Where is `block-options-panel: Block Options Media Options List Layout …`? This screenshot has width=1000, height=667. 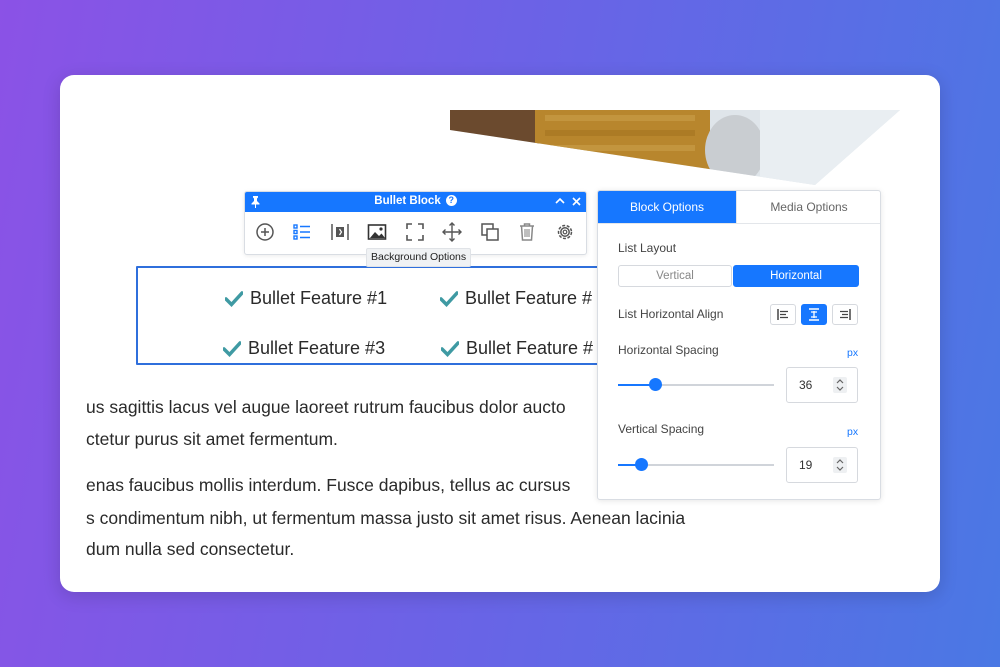
block-options-panel: Block Options Media Options List Layout … is located at coordinates (739, 345).